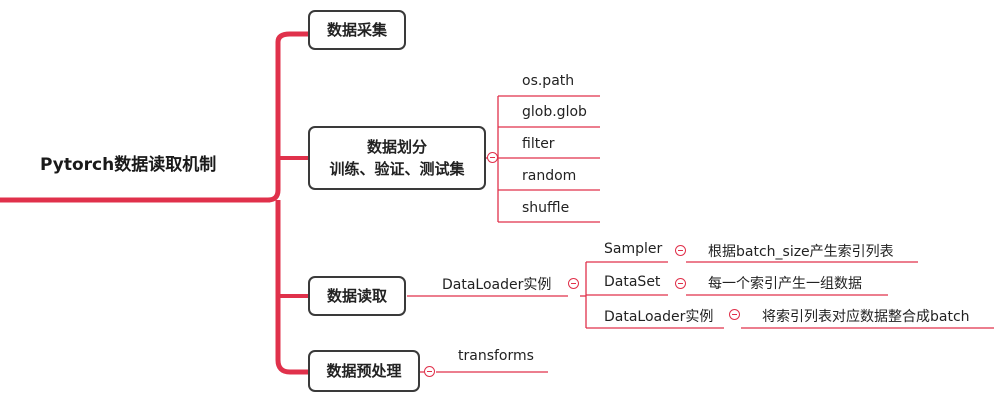 The image size is (1002, 404). What do you see at coordinates (397, 169) in the screenshot?
I see `branch-label-line2: 训练、验证、测试集` at bounding box center [397, 169].